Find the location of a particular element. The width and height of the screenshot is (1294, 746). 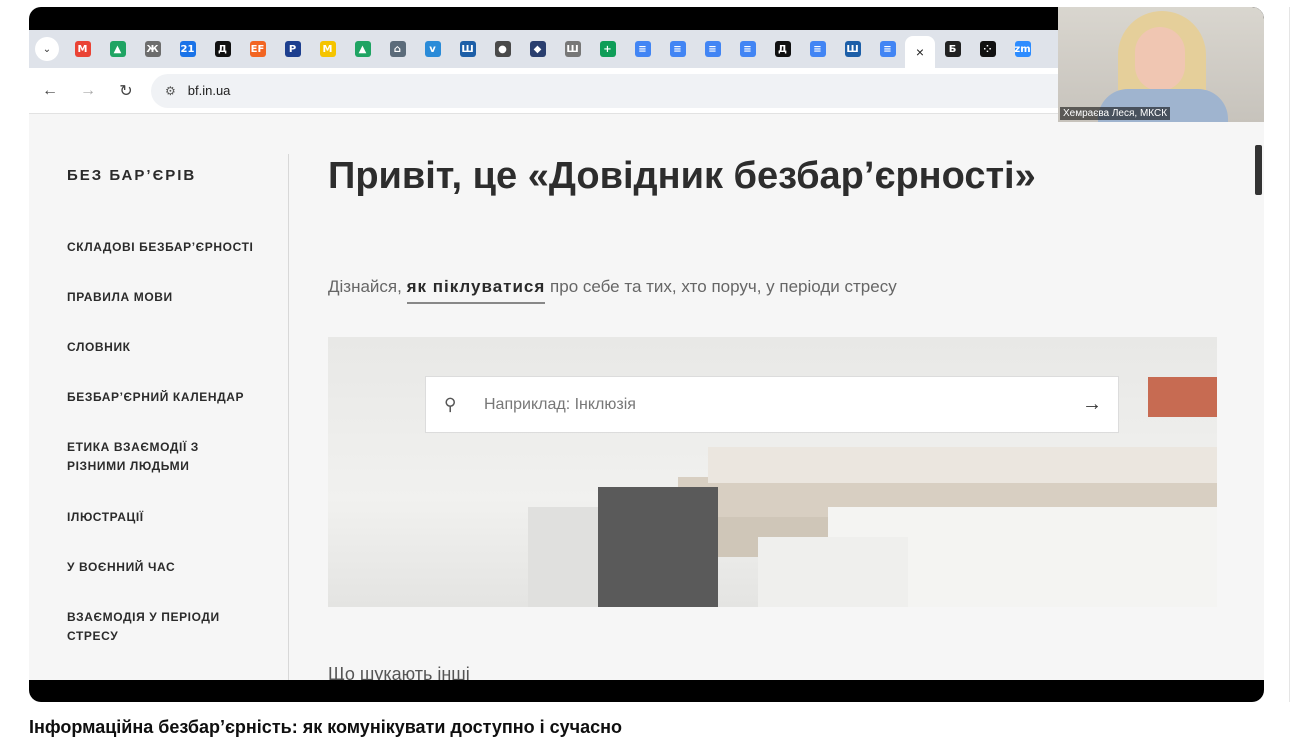

browser-tab: + is located at coordinates (607, 49).